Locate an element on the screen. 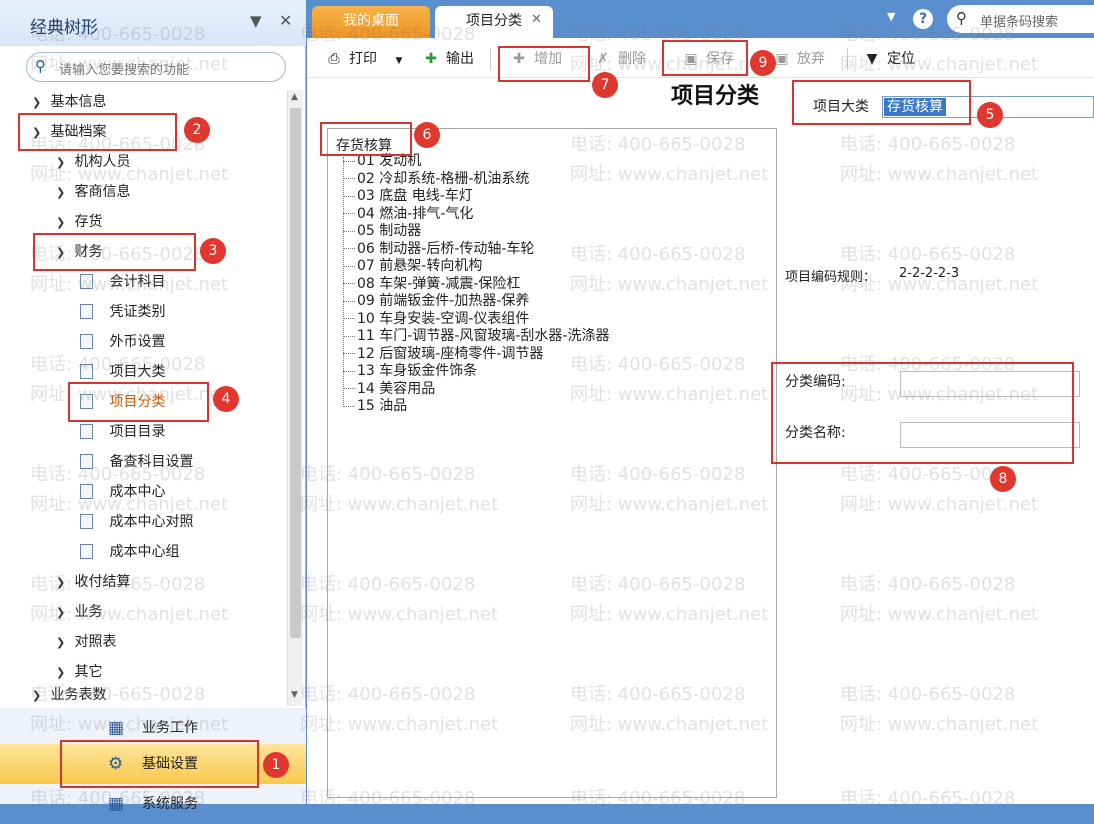  tree-item-label: 11 车门-调节器-风窗玻璃-刮水器-洗涤器 is located at coordinates (483, 336).